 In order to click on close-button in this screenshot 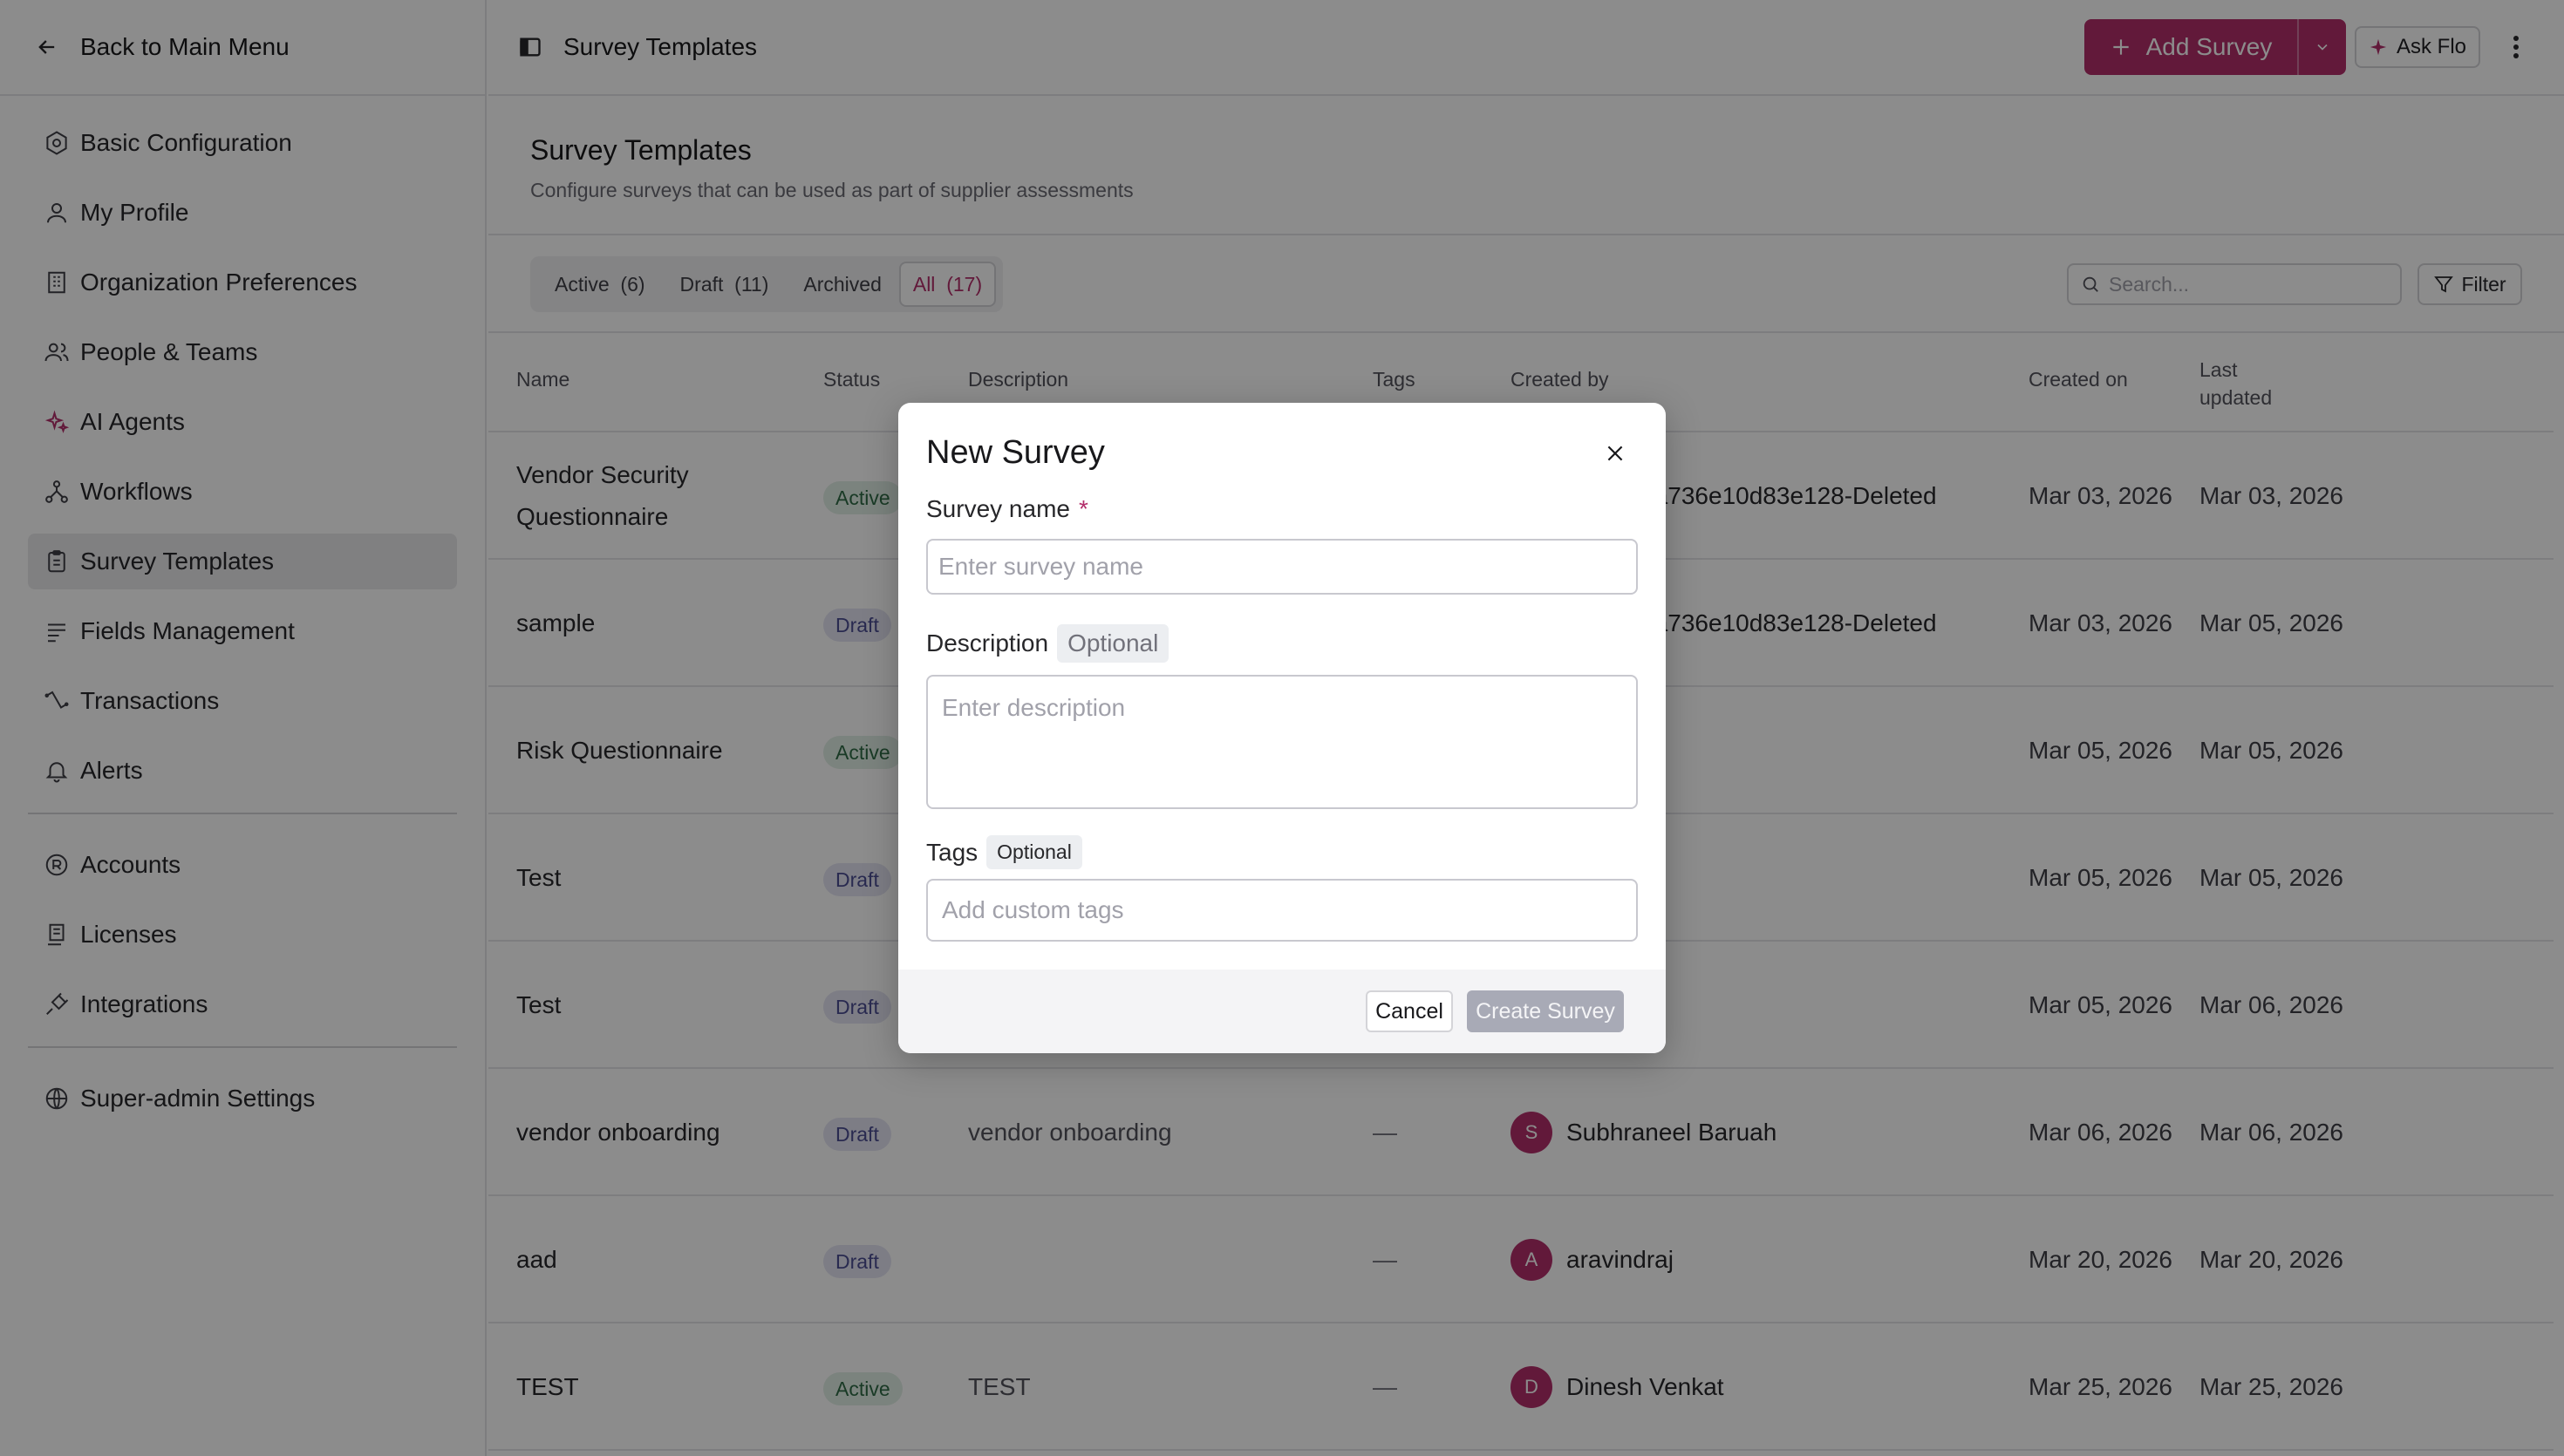, I will do `click(1615, 453)`.